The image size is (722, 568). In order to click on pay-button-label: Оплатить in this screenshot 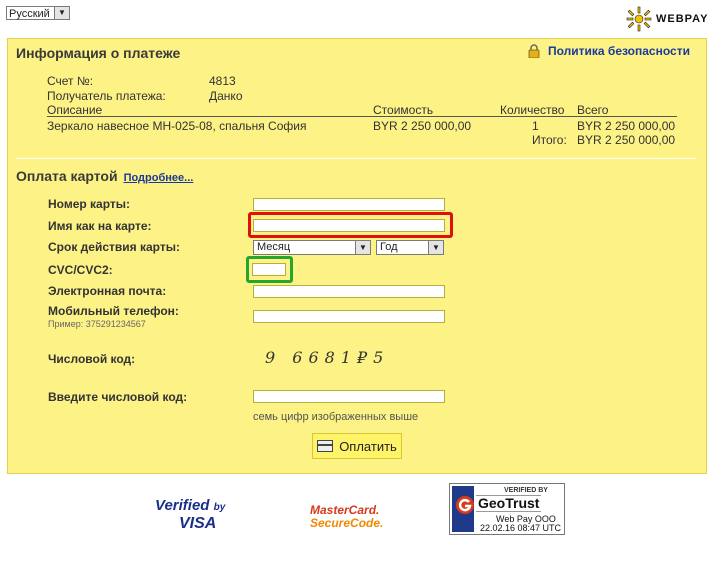, I will do `click(368, 446)`.